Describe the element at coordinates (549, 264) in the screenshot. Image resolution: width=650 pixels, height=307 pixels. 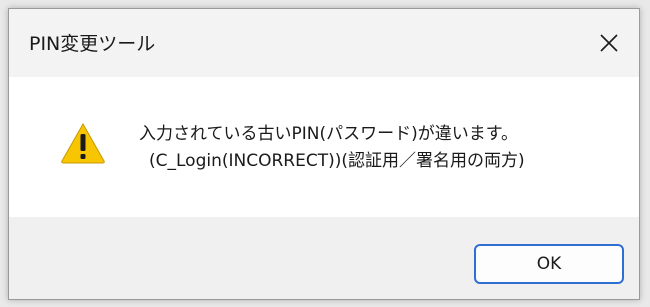
I see `ok-button: OK` at that location.